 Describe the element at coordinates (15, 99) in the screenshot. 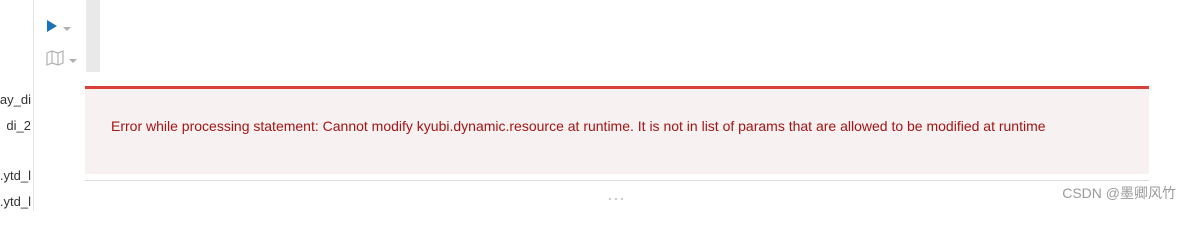

I see `sidebar-item-1: ay_di` at that location.